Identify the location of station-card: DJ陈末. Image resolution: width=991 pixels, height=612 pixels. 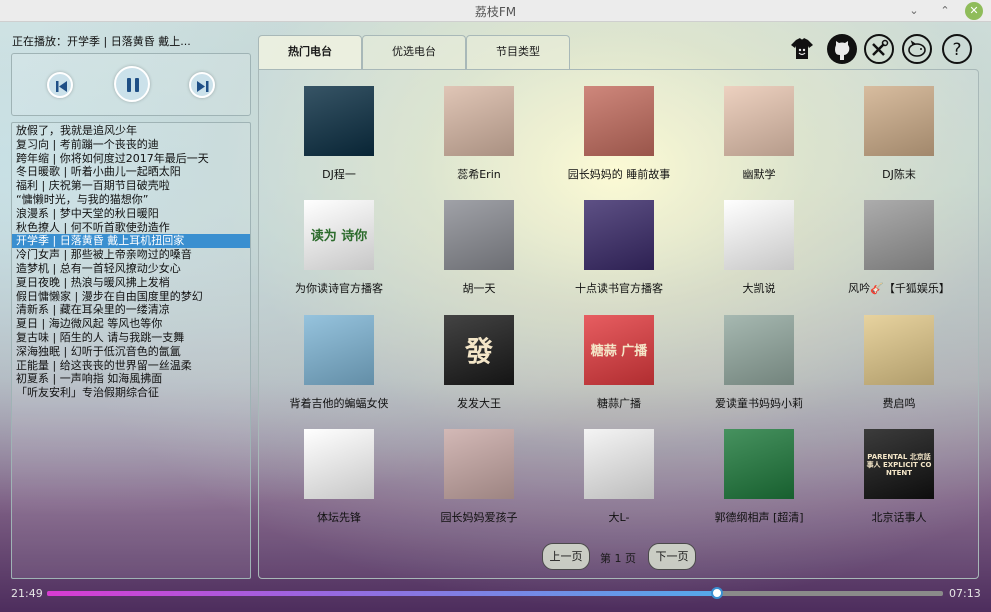
(899, 136).